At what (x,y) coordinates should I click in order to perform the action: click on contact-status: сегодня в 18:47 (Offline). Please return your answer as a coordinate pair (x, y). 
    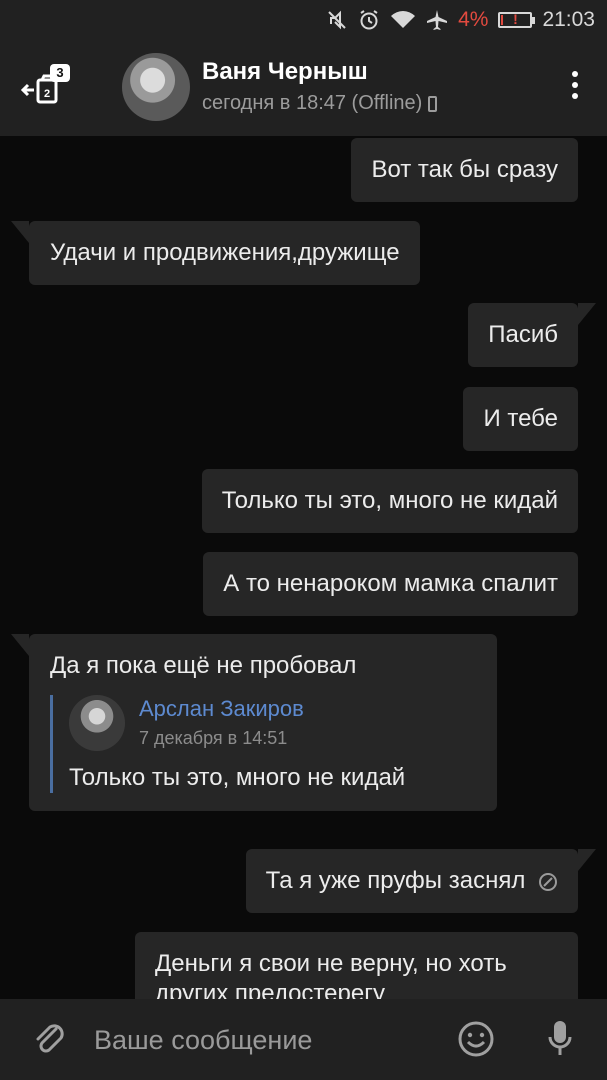
    Looking at the image, I should click on (320, 103).